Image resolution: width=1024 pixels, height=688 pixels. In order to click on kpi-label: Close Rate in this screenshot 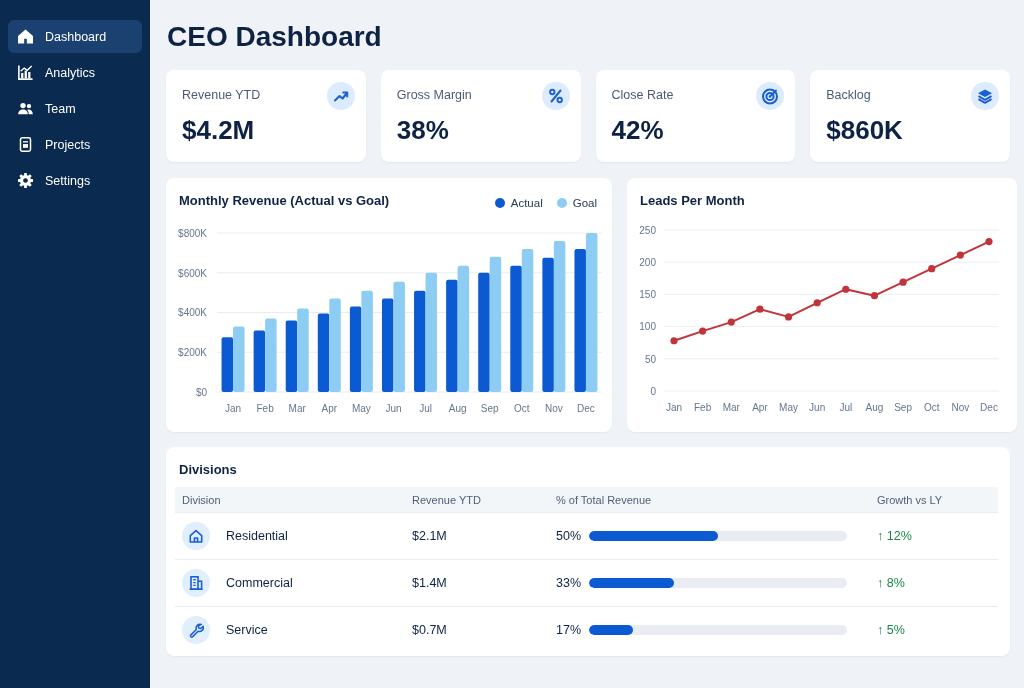, I will do `click(642, 94)`.